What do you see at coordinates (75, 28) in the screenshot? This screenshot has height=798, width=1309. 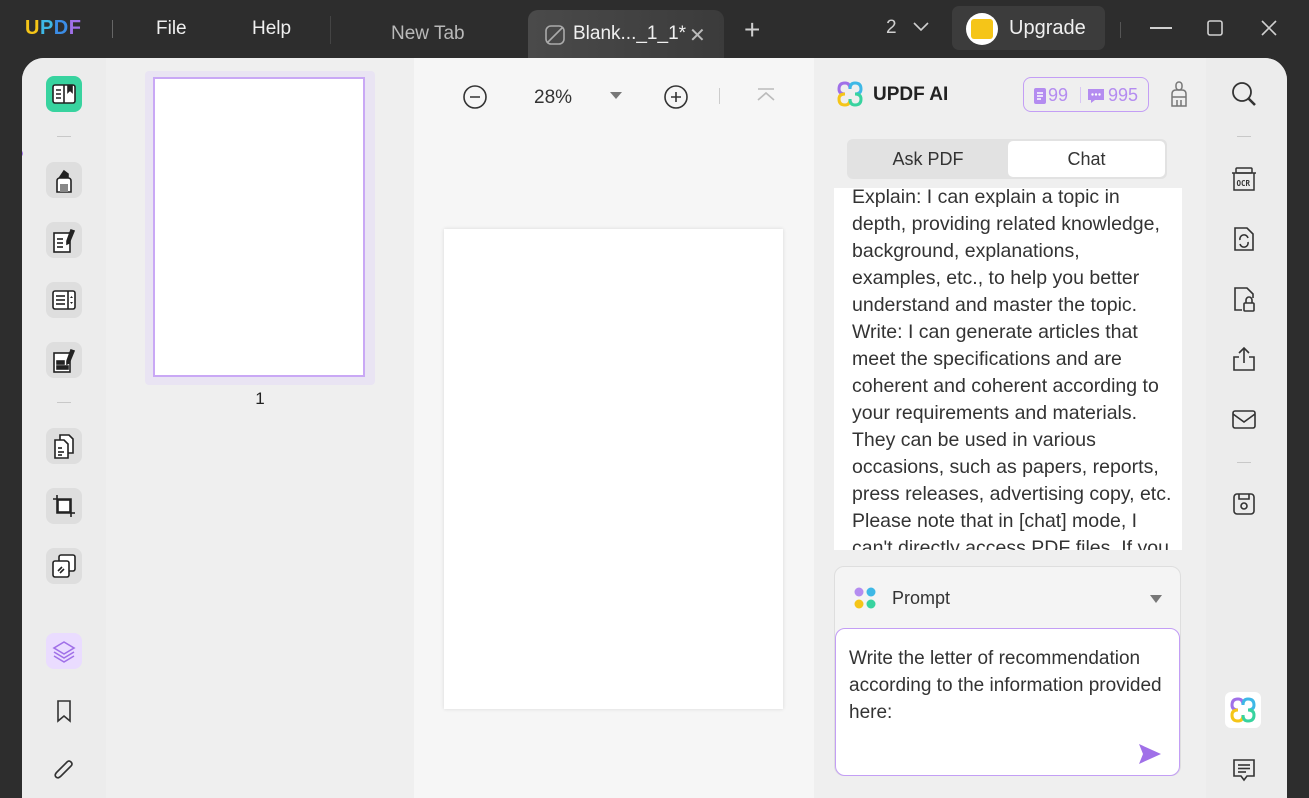 I see `logo-letter: F` at bounding box center [75, 28].